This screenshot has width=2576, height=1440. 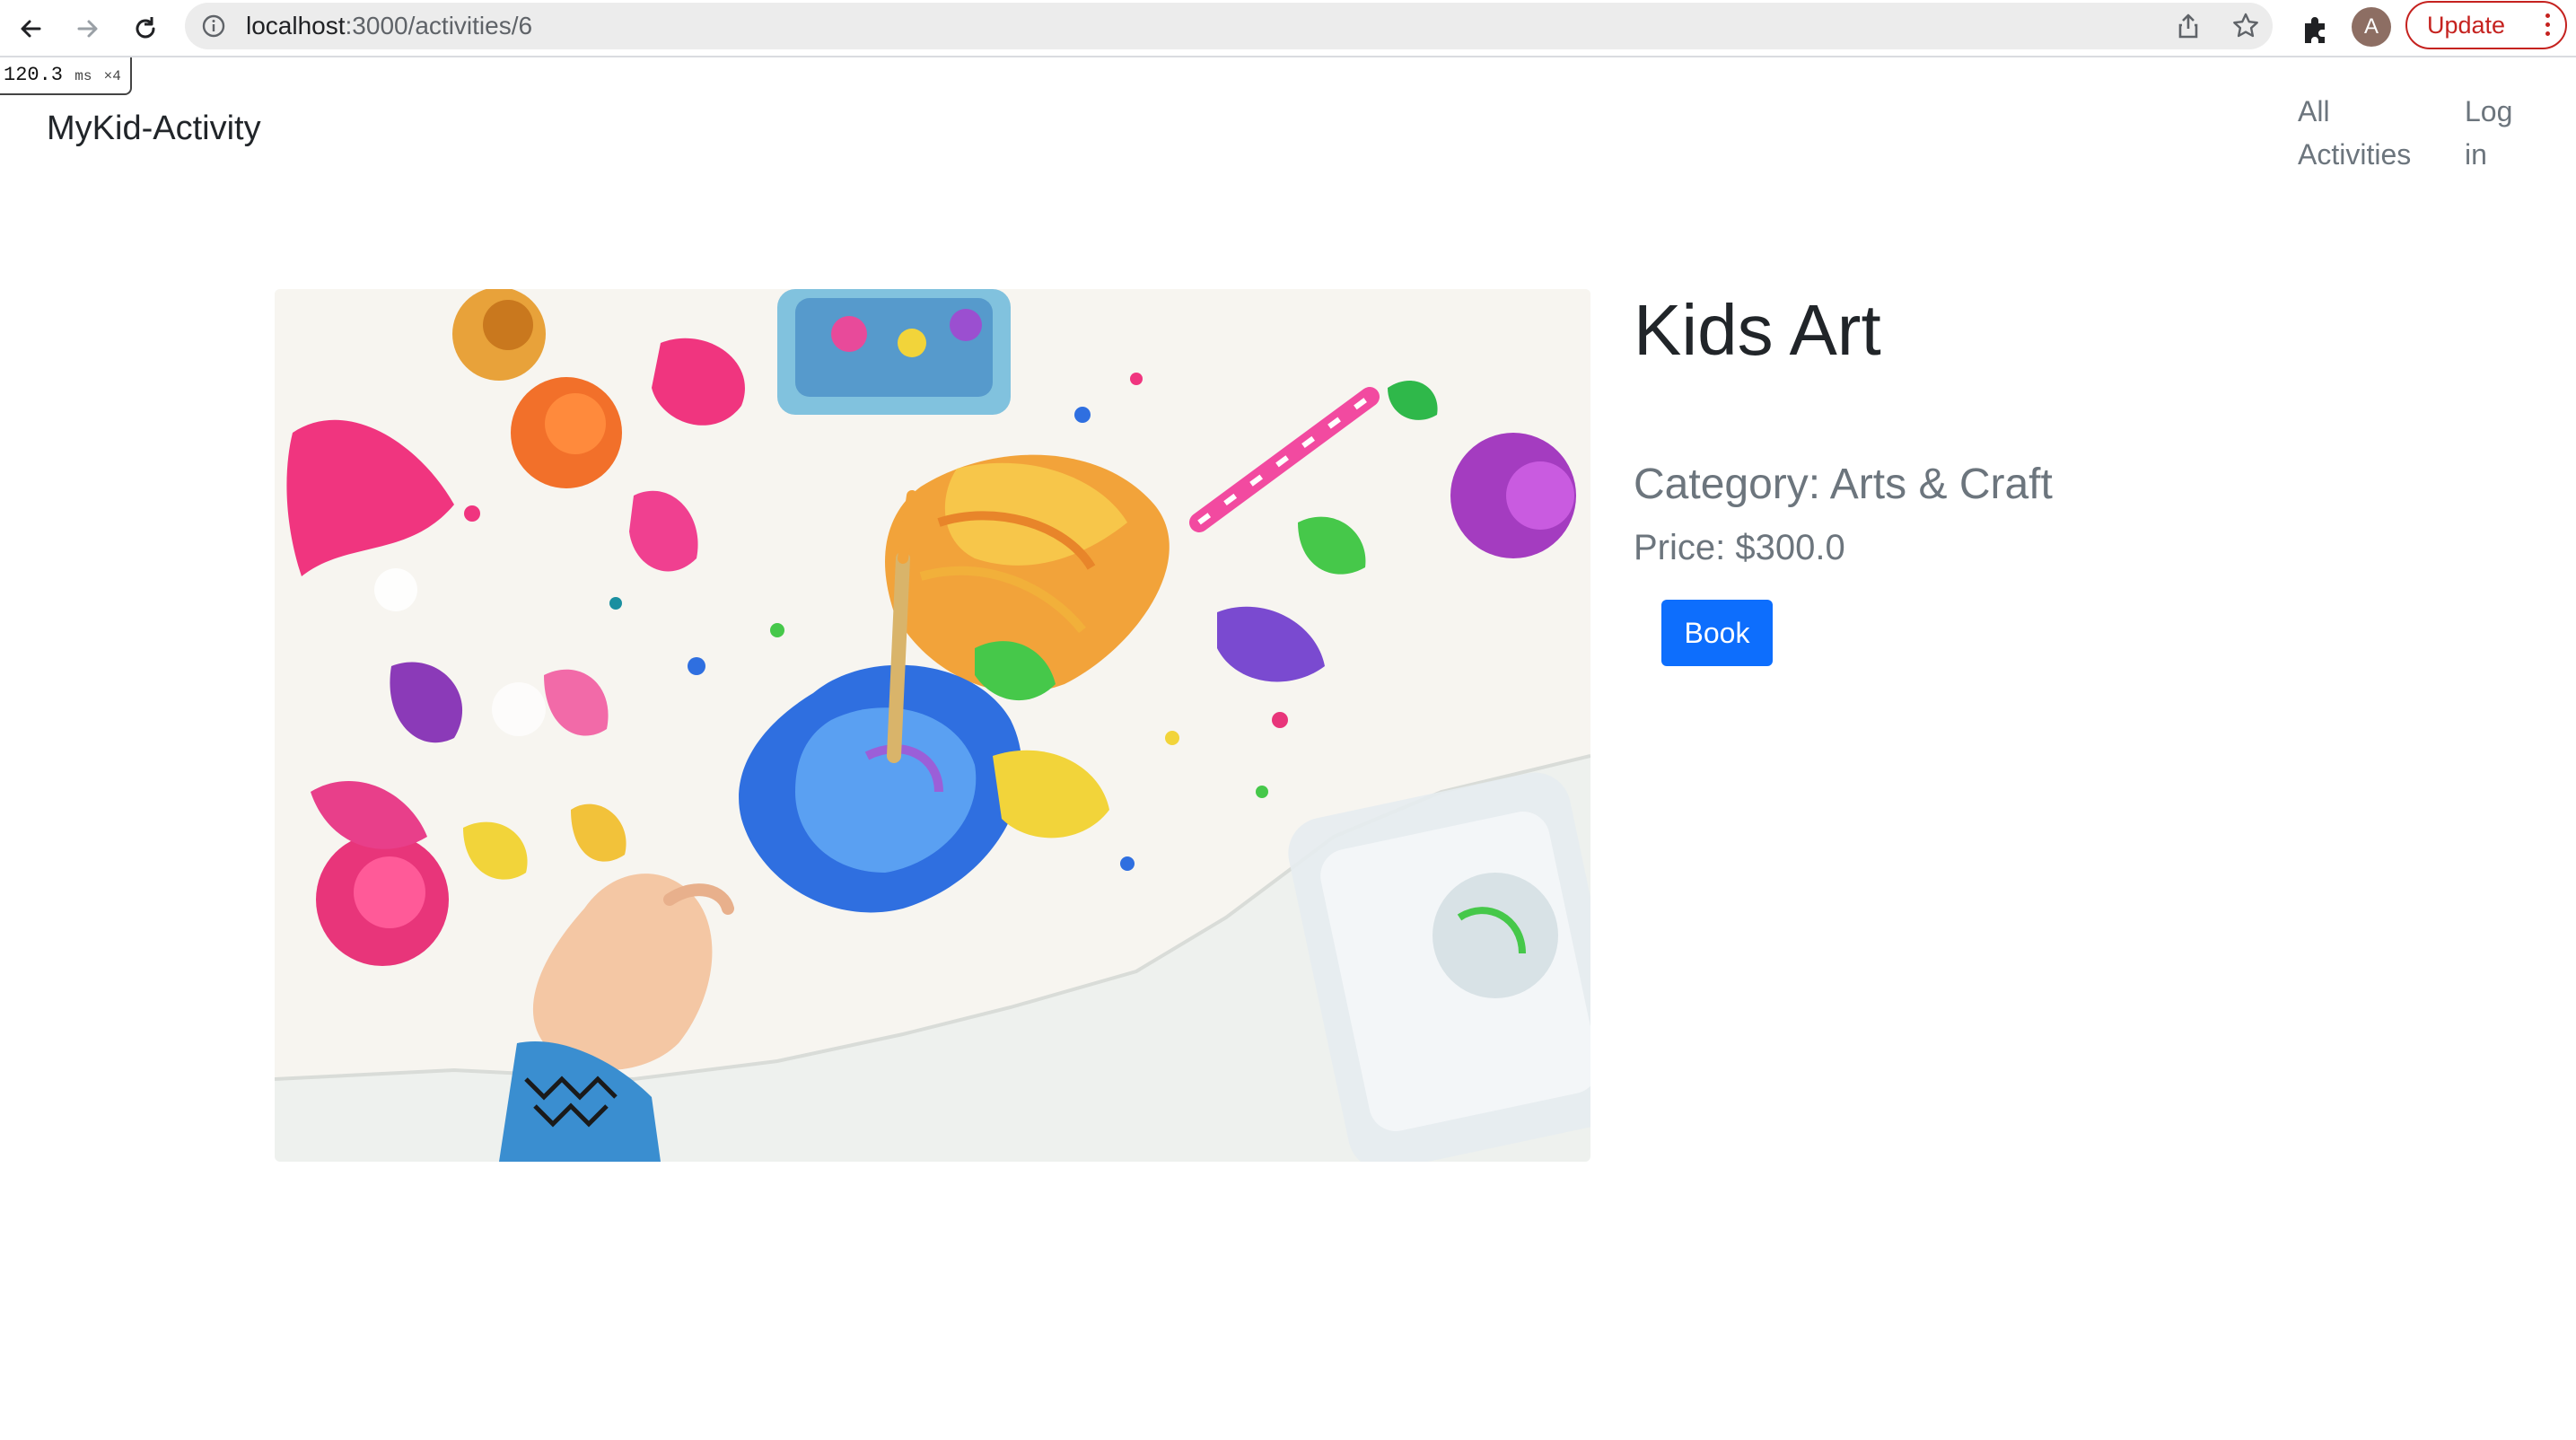 What do you see at coordinates (213, 26) in the screenshot?
I see `site-info-icon` at bounding box center [213, 26].